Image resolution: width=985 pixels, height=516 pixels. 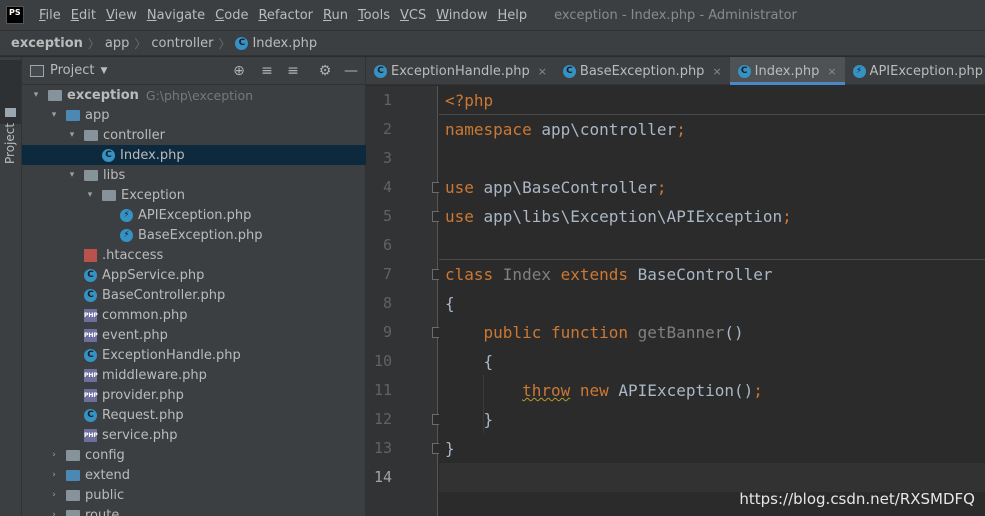 I want to click on tree-item: PHP service.php, so click(x=194, y=435).